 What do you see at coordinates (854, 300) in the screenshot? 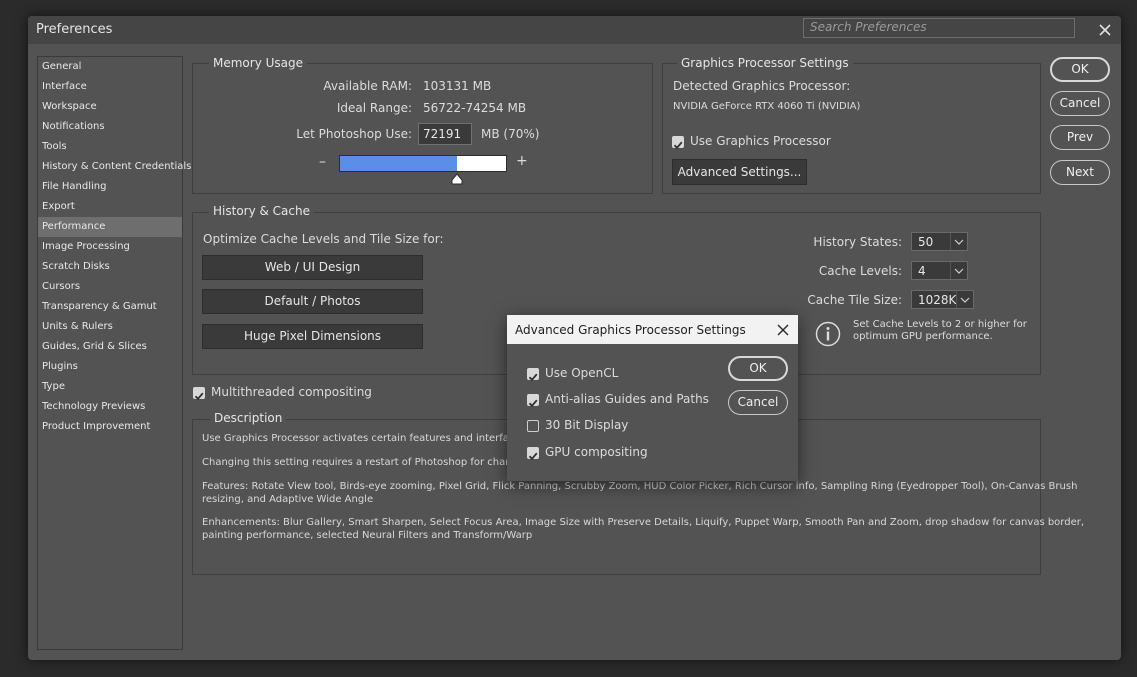
I see `cache-tile-size-label: Cache Tile Size:` at bounding box center [854, 300].